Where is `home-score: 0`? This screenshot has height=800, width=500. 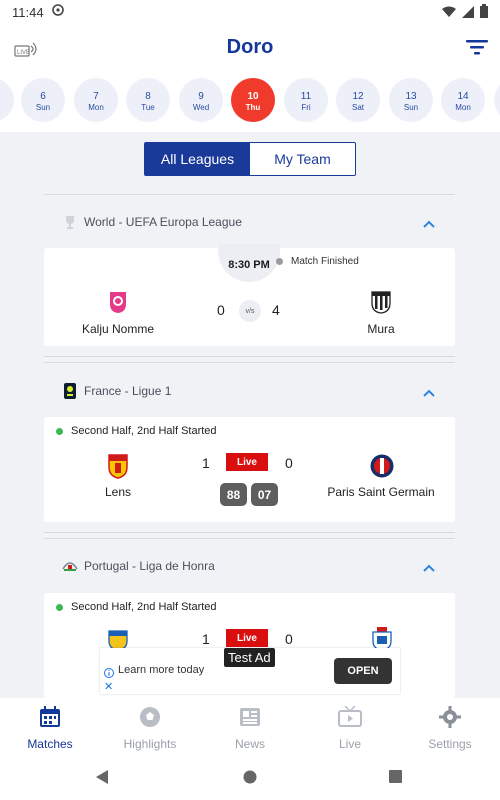 home-score: 0 is located at coordinates (221, 310).